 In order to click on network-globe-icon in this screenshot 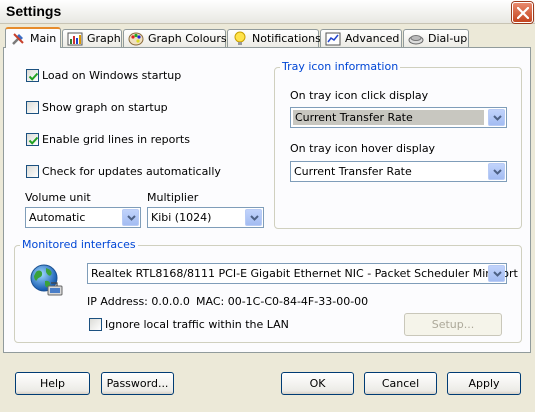, I will do `click(46, 280)`.